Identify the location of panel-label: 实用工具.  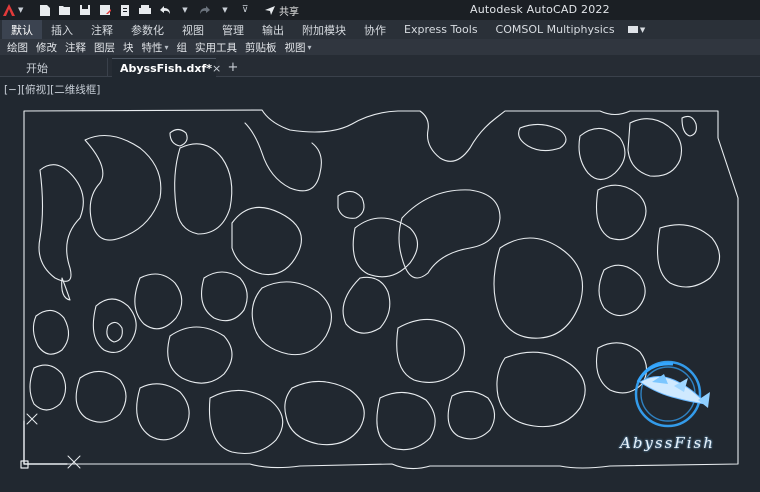
(216, 47).